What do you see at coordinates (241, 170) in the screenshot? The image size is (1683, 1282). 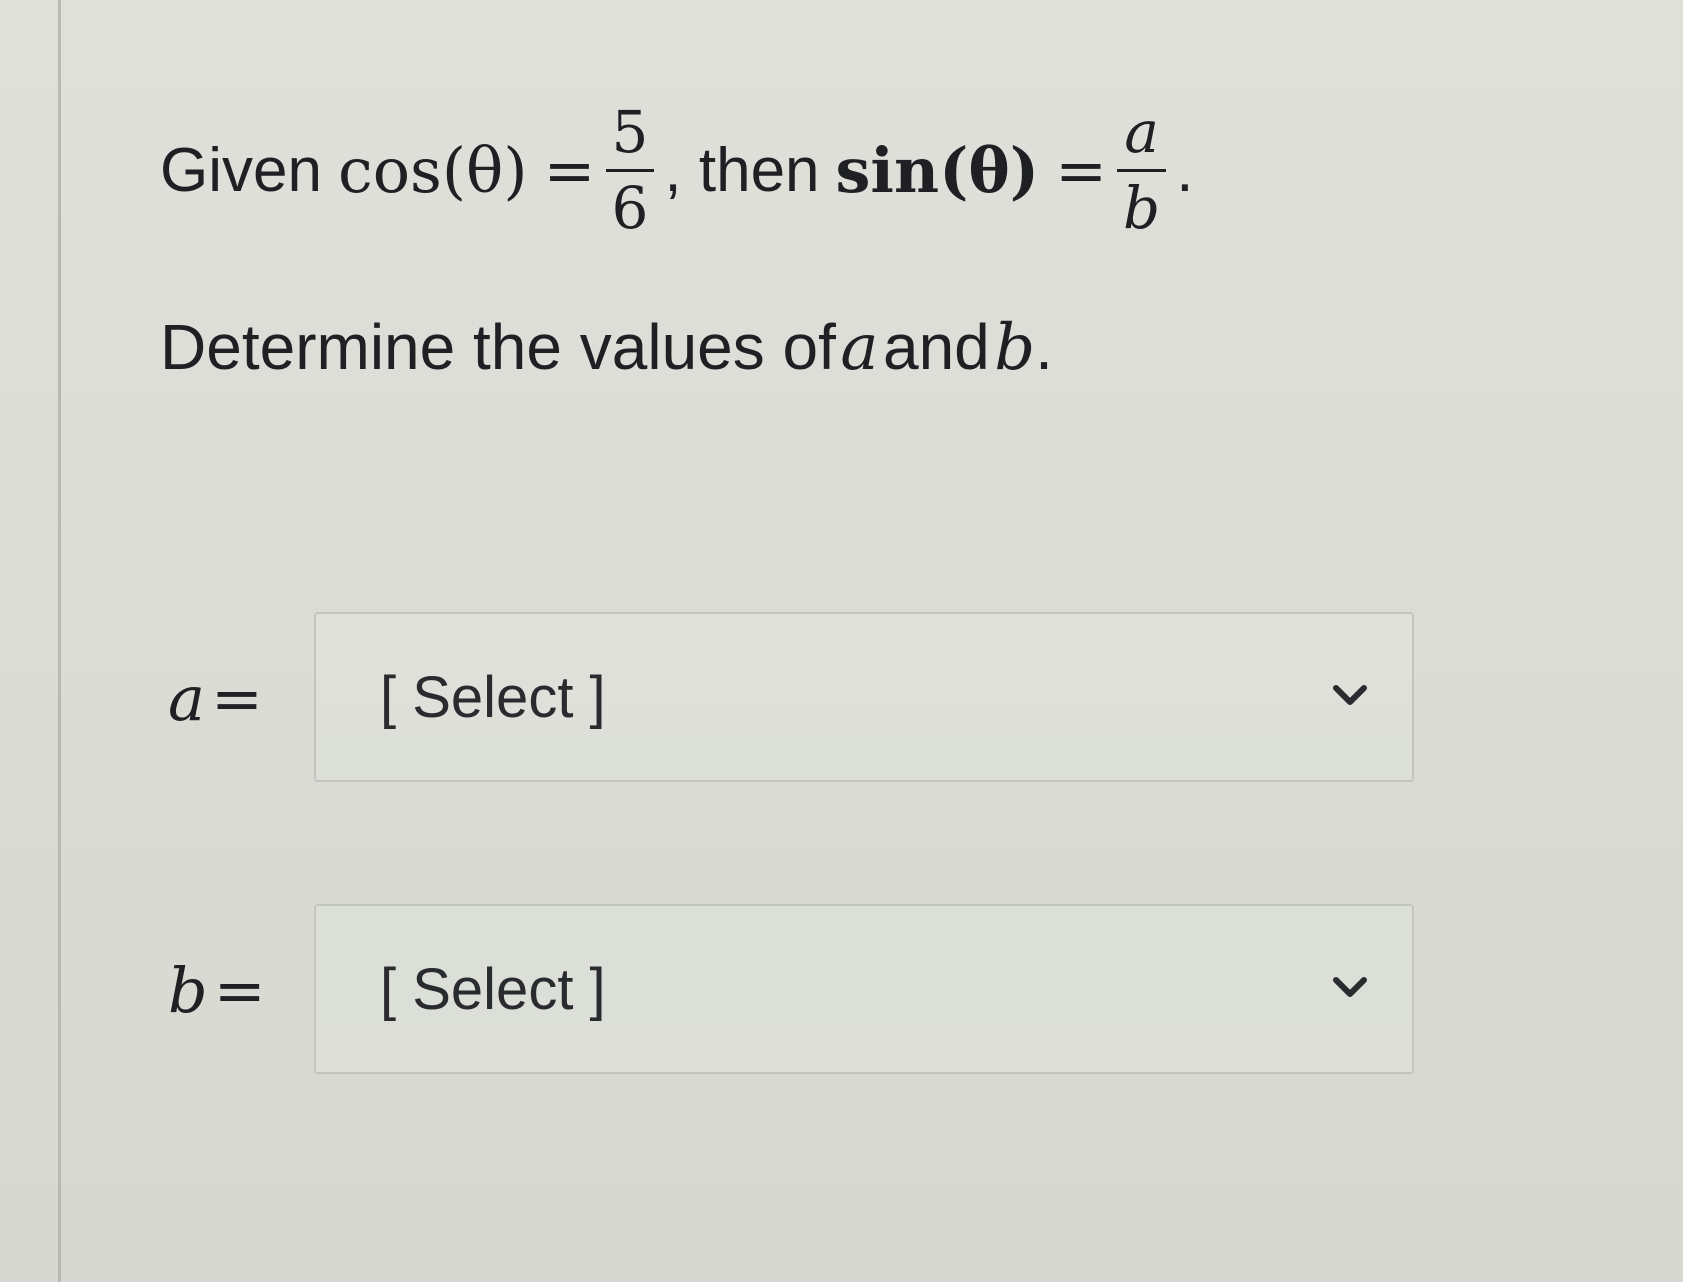 I see `given-label: Given` at bounding box center [241, 170].